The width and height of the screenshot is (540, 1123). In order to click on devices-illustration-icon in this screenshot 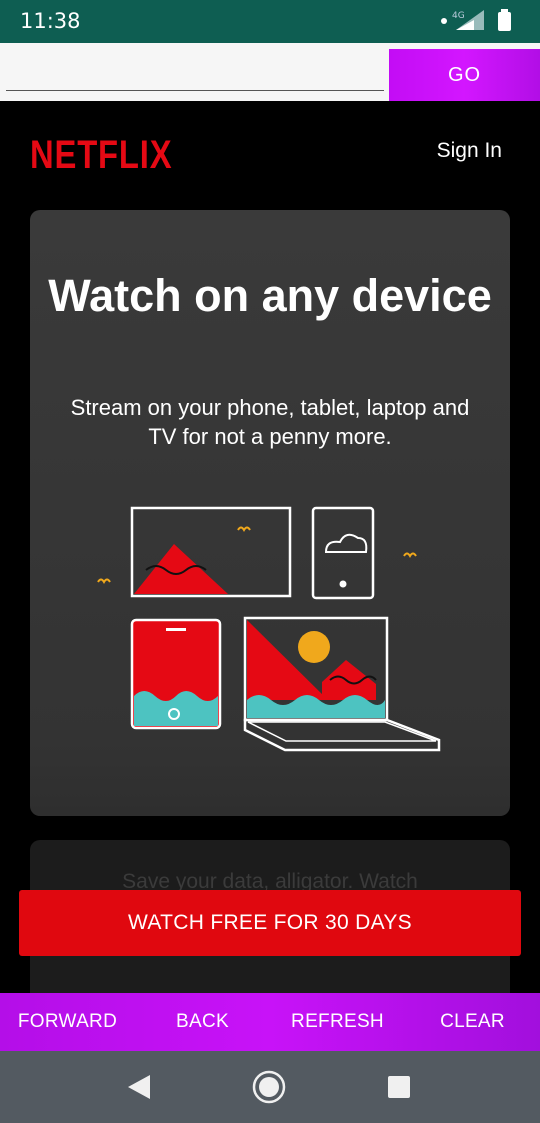, I will do `click(269, 629)`.